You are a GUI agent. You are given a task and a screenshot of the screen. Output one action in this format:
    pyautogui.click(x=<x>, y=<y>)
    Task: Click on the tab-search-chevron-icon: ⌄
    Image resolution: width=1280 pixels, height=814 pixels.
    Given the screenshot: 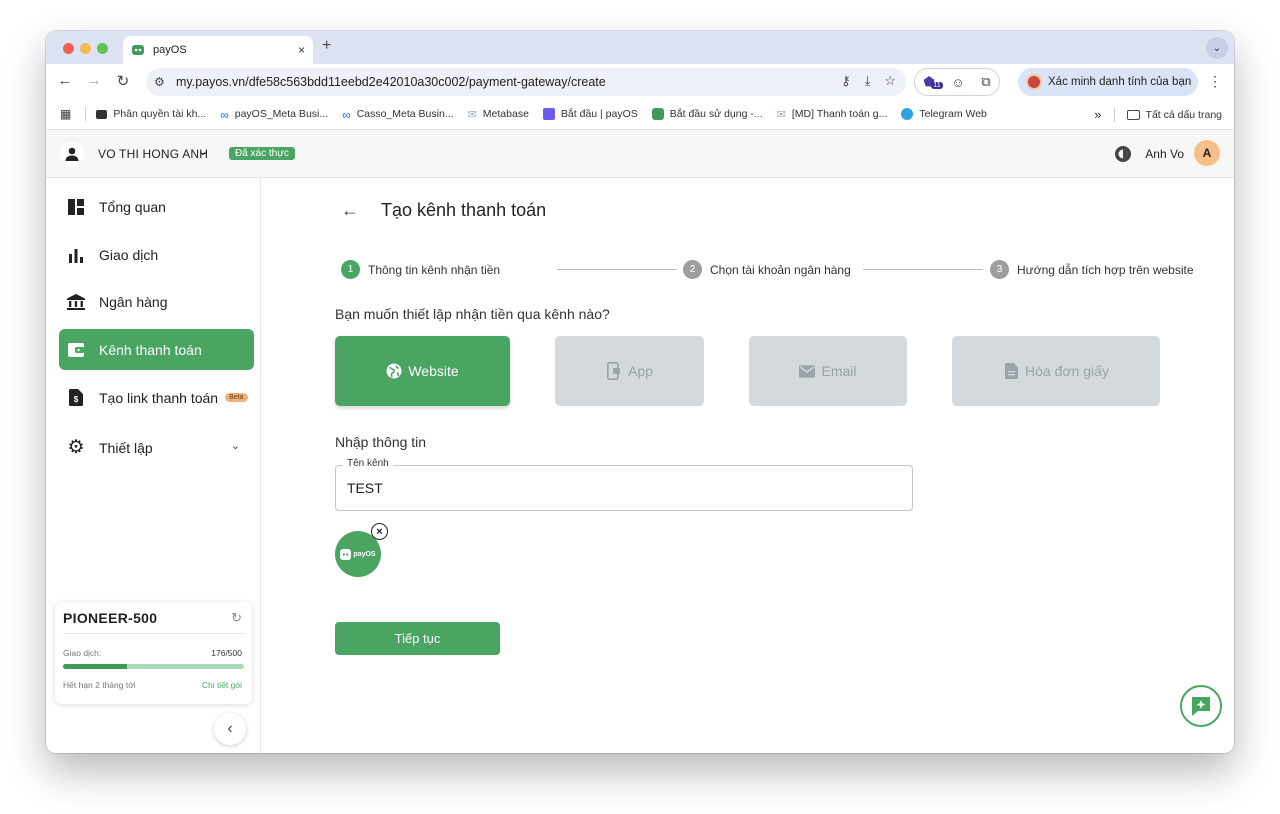 What is the action you would take?
    pyautogui.click(x=1217, y=48)
    